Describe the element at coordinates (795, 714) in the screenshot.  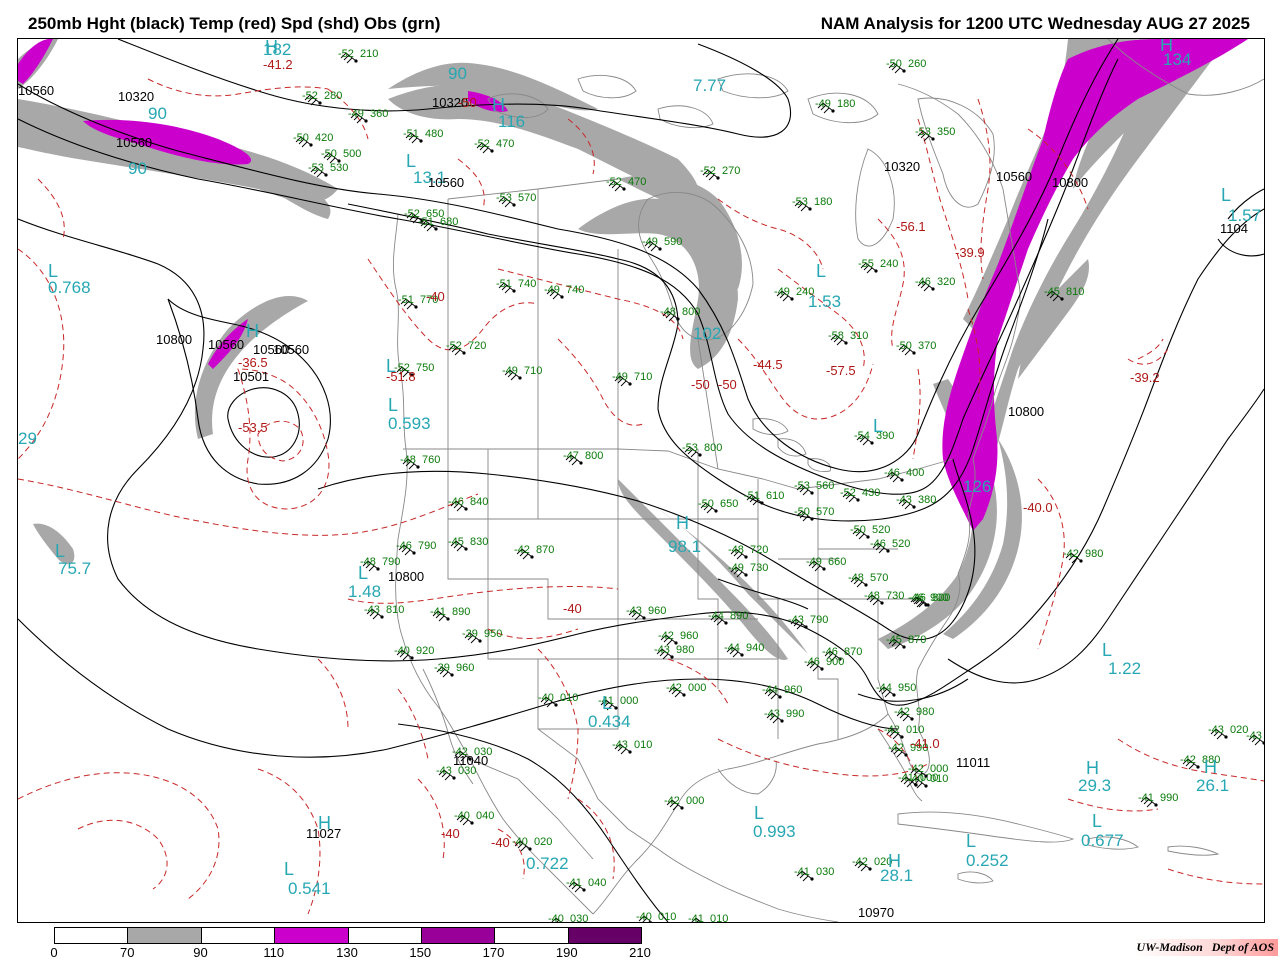
I see `station-height: 990` at that location.